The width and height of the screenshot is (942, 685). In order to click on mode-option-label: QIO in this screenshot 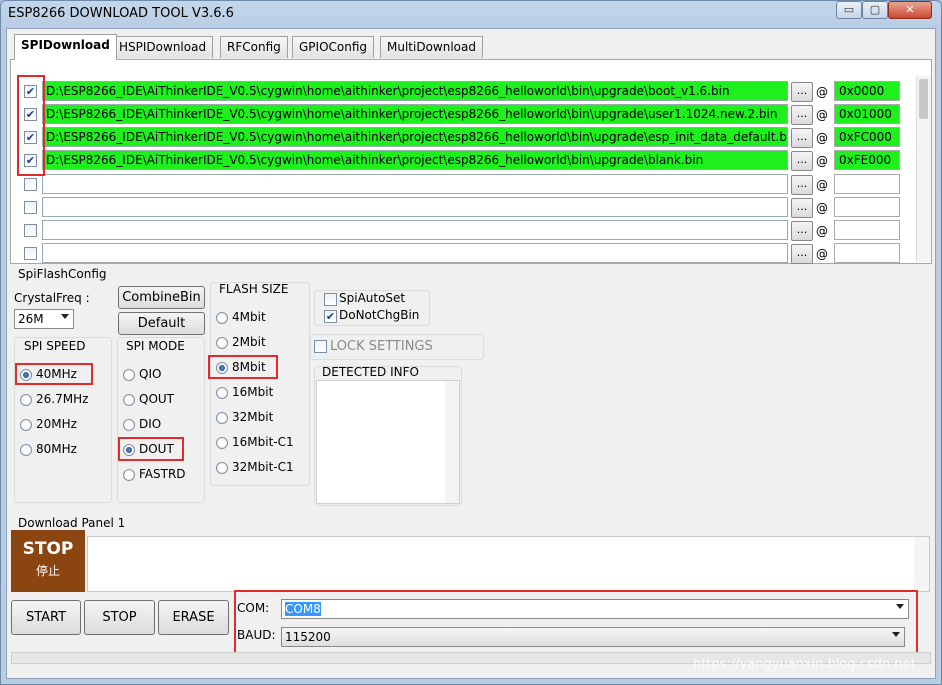, I will do `click(150, 374)`.